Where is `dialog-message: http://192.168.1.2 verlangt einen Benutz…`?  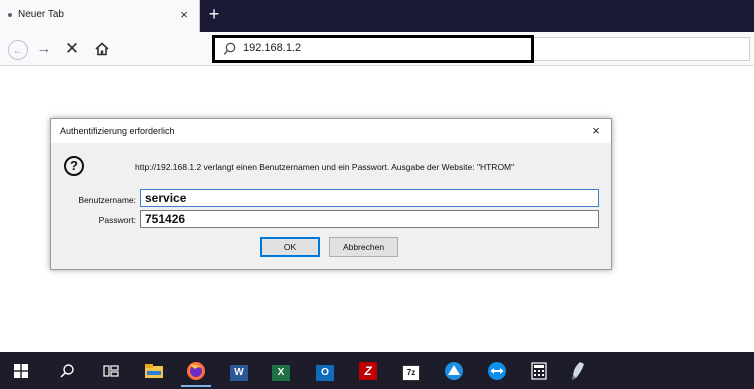 dialog-message: http://192.168.1.2 verlangt einen Benutz… is located at coordinates (325, 167).